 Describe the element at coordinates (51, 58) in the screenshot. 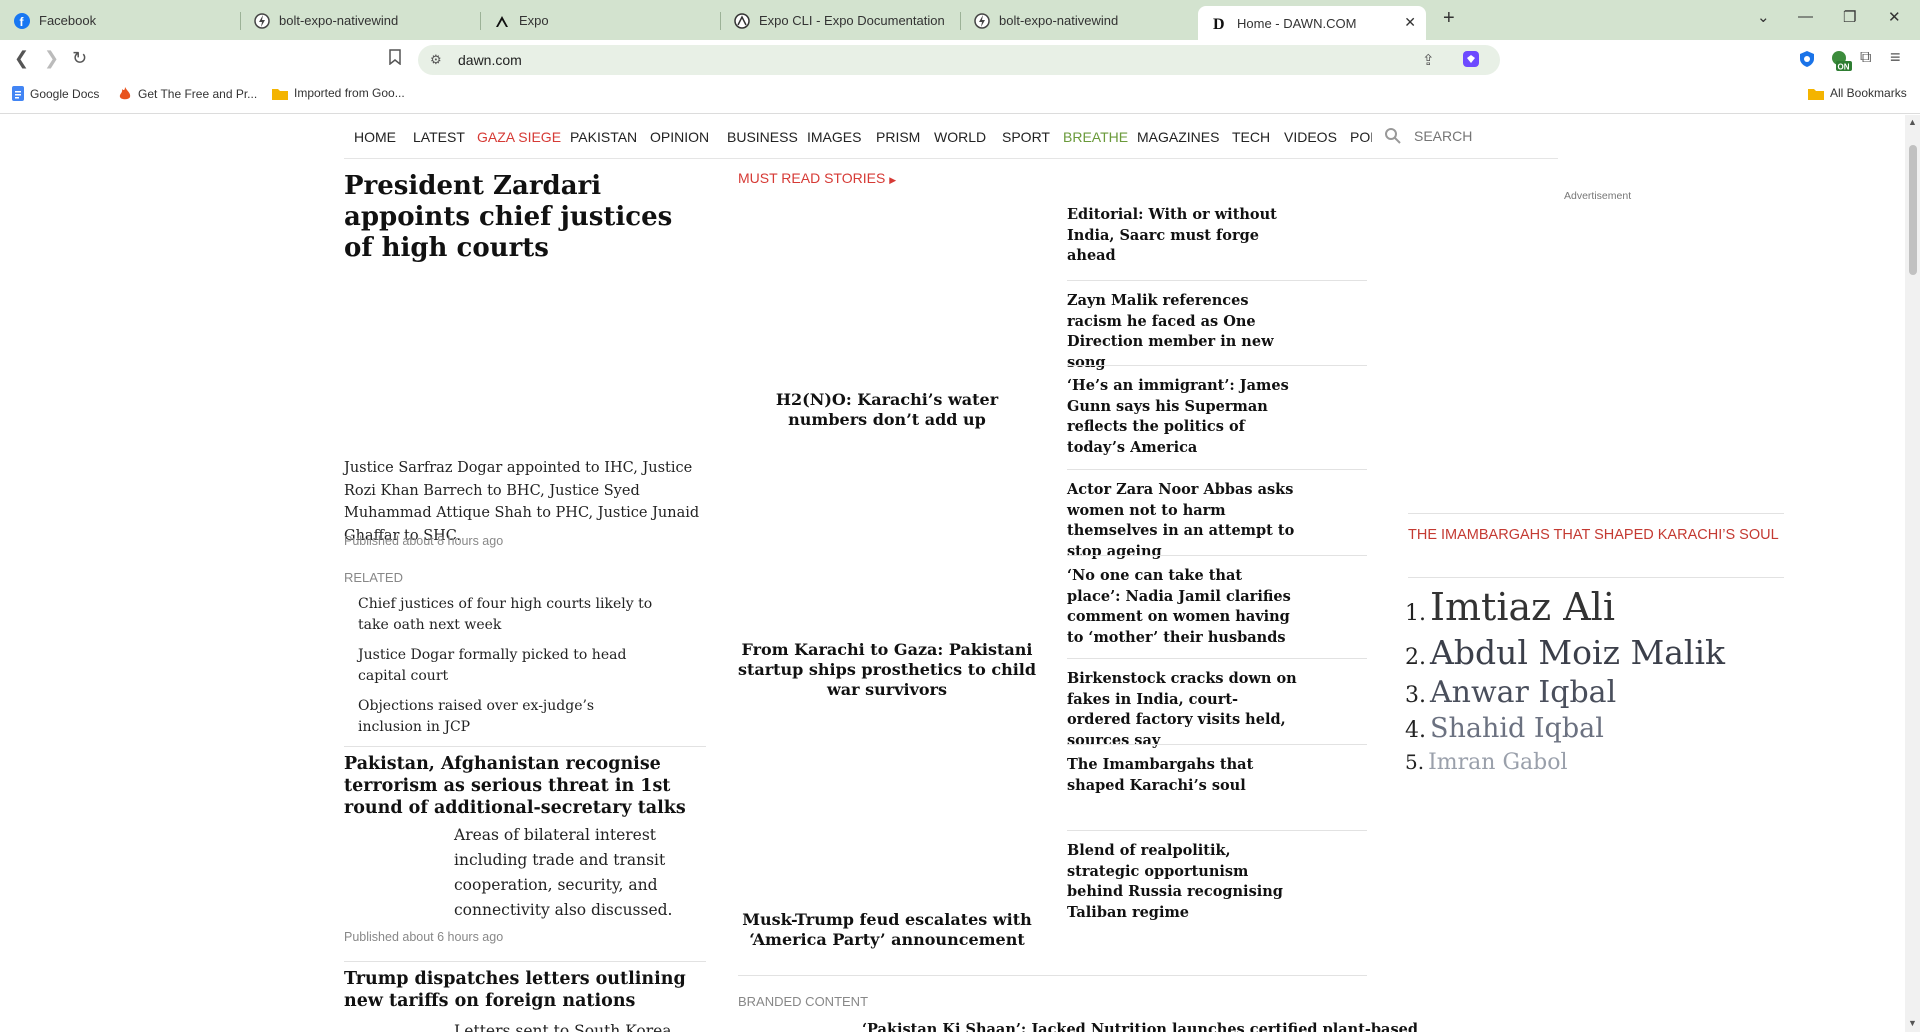

I see `forward-icon: ❯` at that location.